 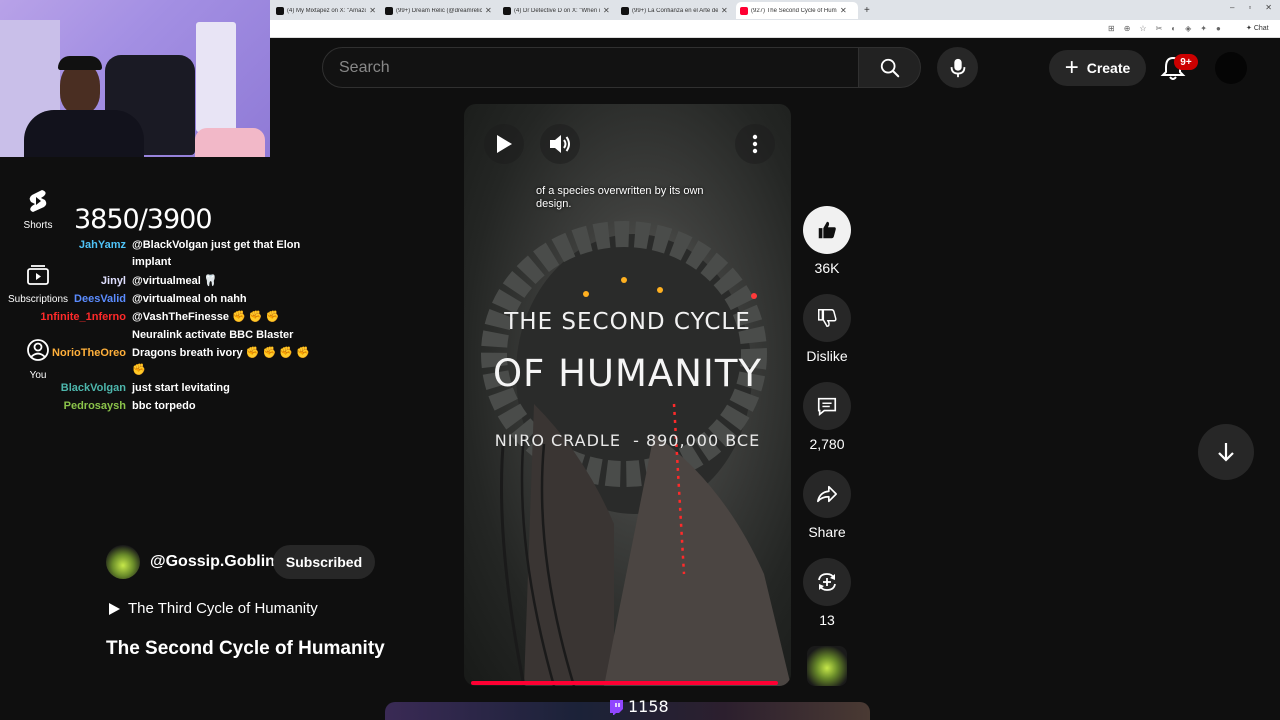 I want to click on chat-username: NorioTheOreo, so click(x=89, y=353).